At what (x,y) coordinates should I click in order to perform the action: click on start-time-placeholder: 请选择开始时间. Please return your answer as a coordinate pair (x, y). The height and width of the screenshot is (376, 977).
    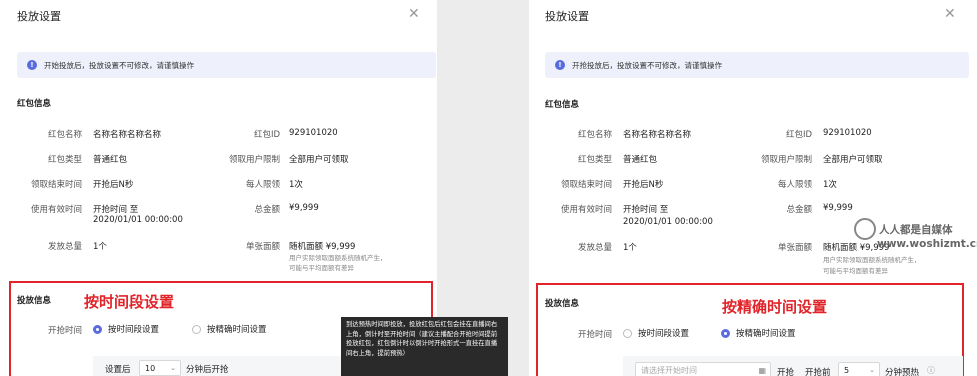
    Looking at the image, I should click on (669, 370).